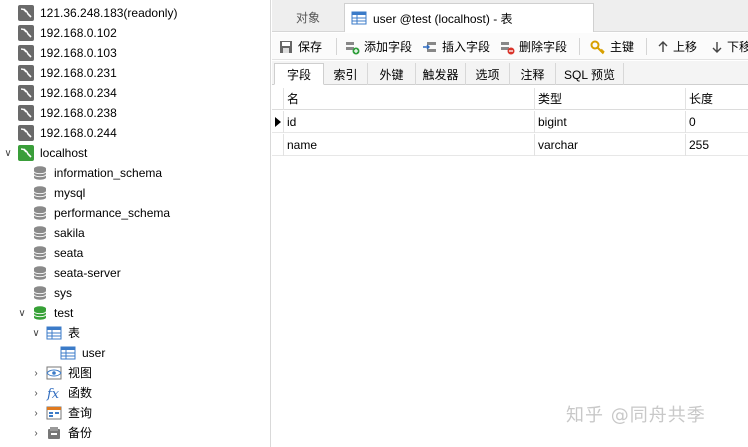 The width and height of the screenshot is (748, 447). I want to click on tree-folder-tables: ∨ 表, so click(56, 333).